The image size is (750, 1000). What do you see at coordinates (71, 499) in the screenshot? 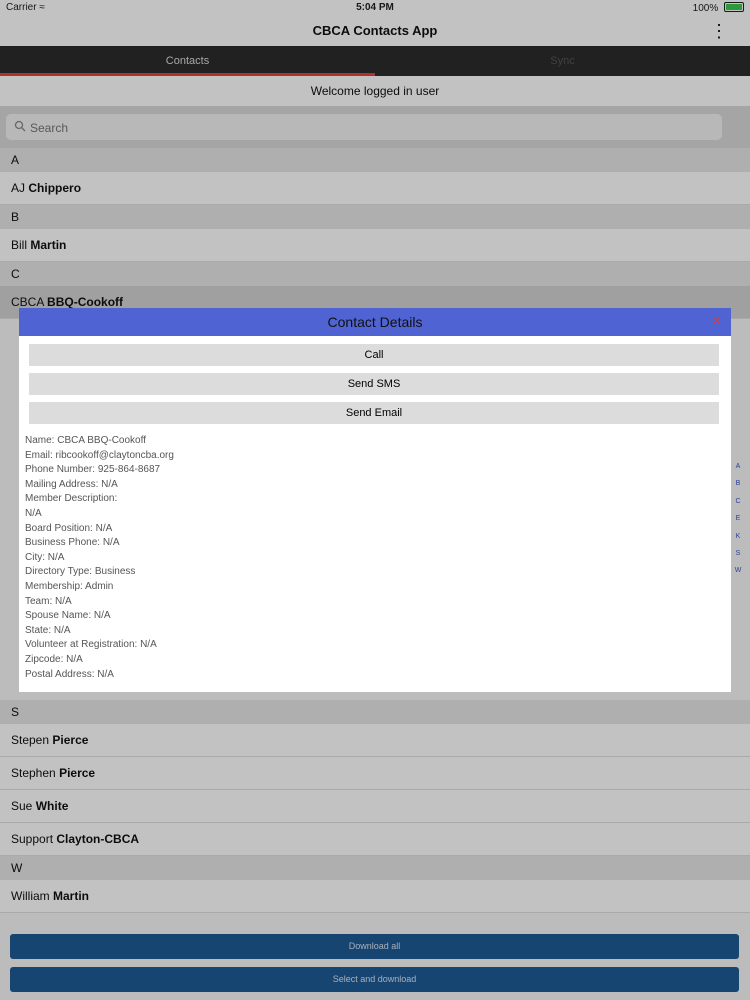
I see `detail-member-description-label: Member Description:` at bounding box center [71, 499].